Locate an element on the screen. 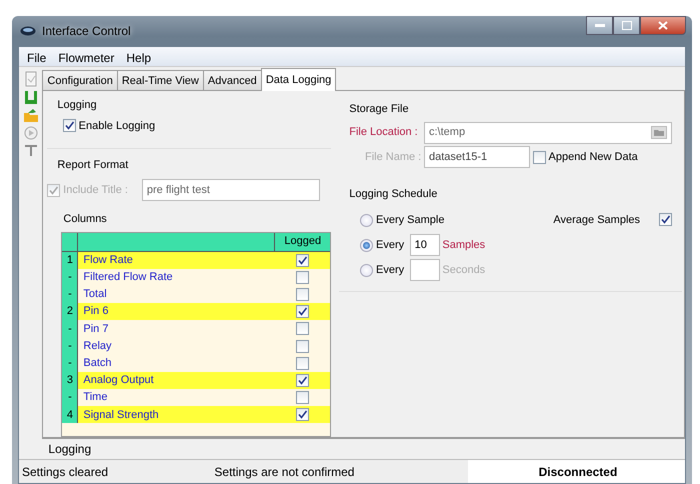 This screenshot has width=700, height=484. save-icon is located at coordinates (31, 97).